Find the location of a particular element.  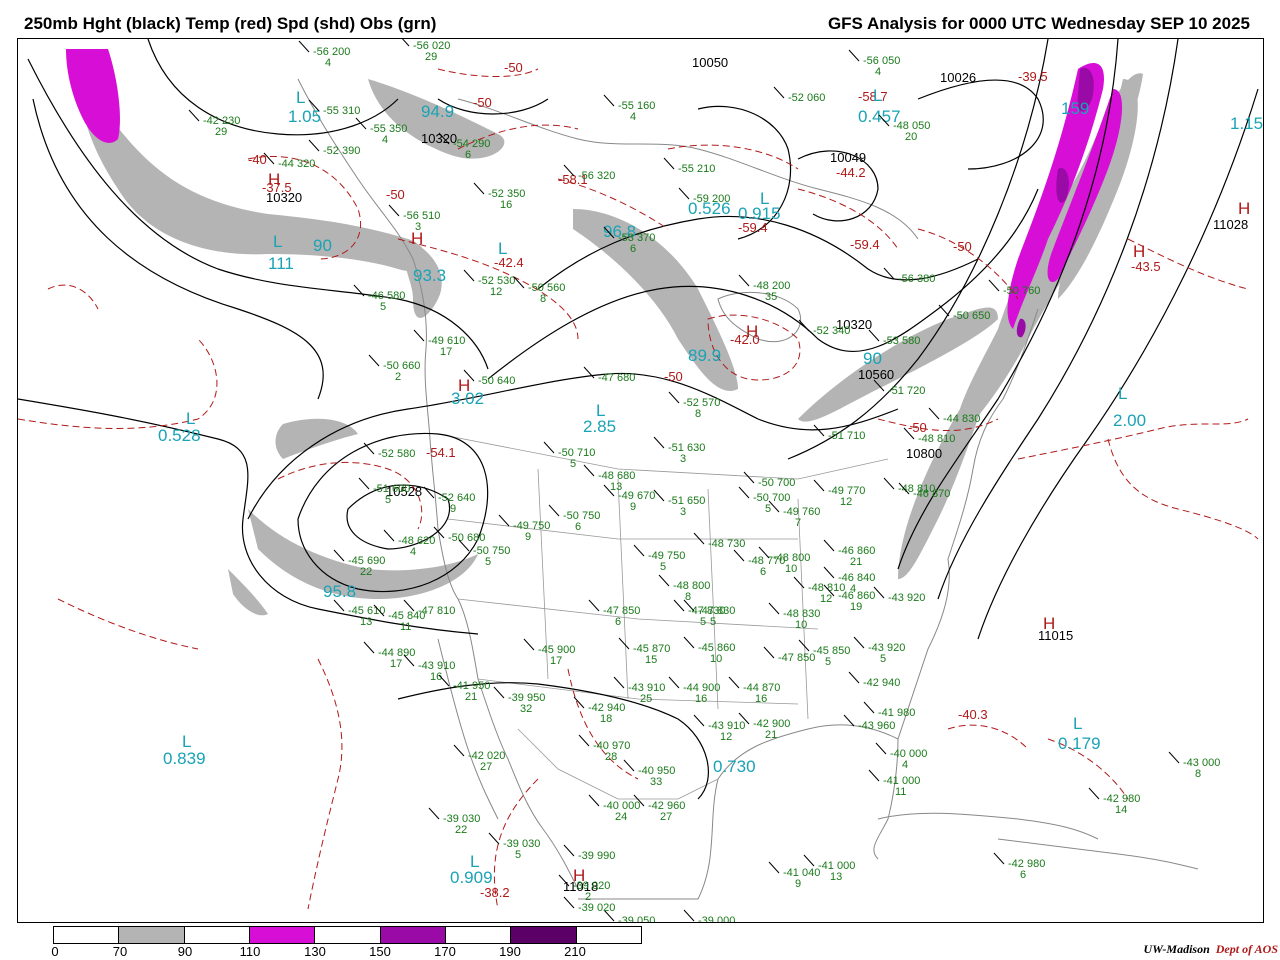

station-obs-speed: 3 is located at coordinates (418, 227).